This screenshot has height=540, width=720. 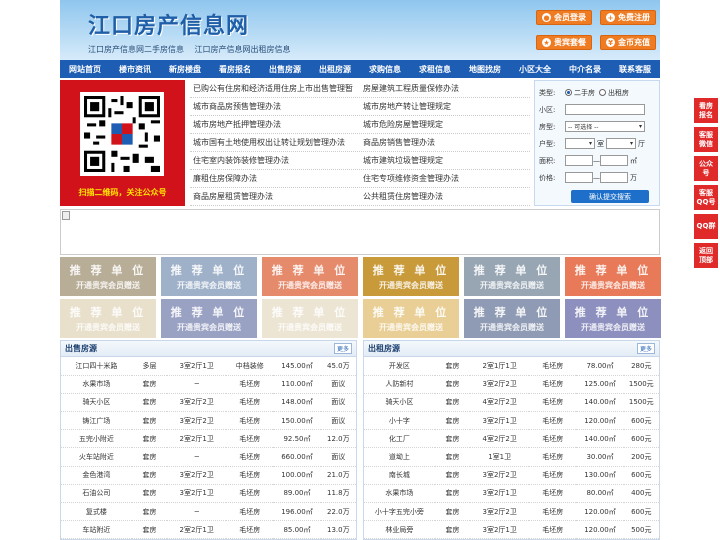 What do you see at coordinates (579, 160) in the screenshot?
I see `area-min-input` at bounding box center [579, 160].